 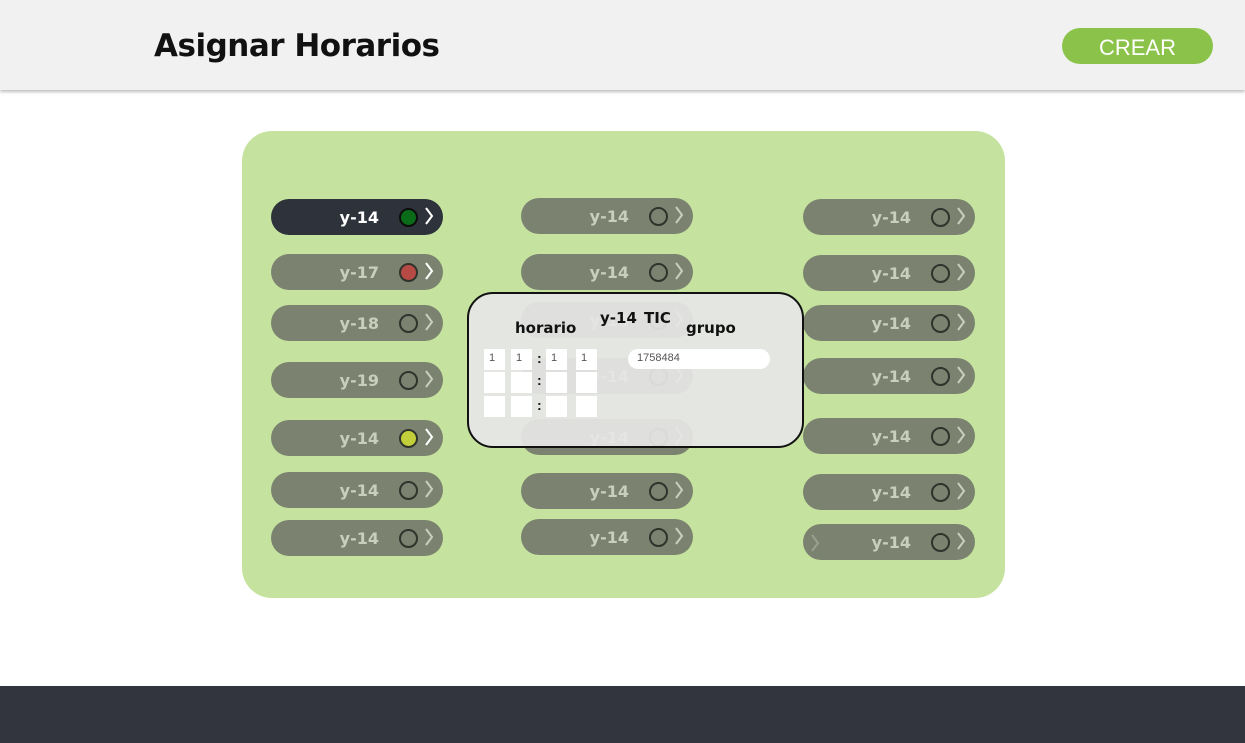 What do you see at coordinates (556, 359) in the screenshot?
I see `minute-tens-input: 1` at bounding box center [556, 359].